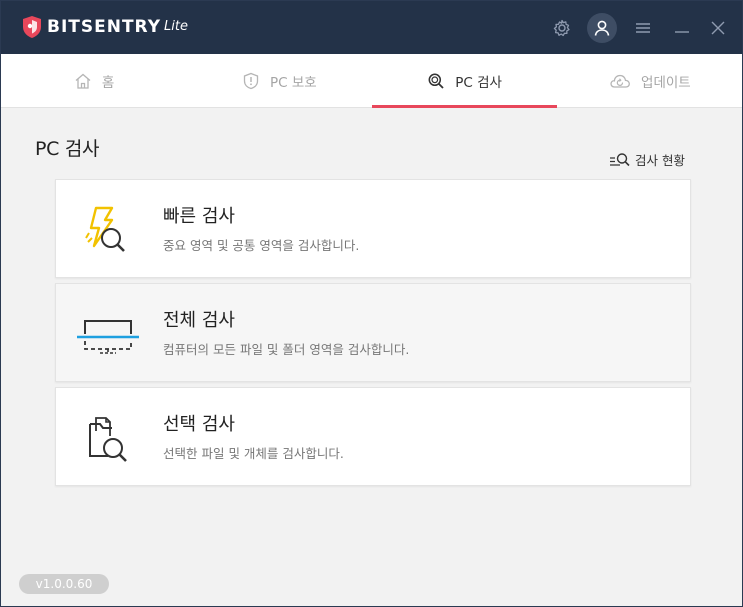 Image resolution: width=743 pixels, height=607 pixels. I want to click on custom-scan-card: 선택 검사 선택한 파일 및 개체를 검사합니다., so click(373, 436).